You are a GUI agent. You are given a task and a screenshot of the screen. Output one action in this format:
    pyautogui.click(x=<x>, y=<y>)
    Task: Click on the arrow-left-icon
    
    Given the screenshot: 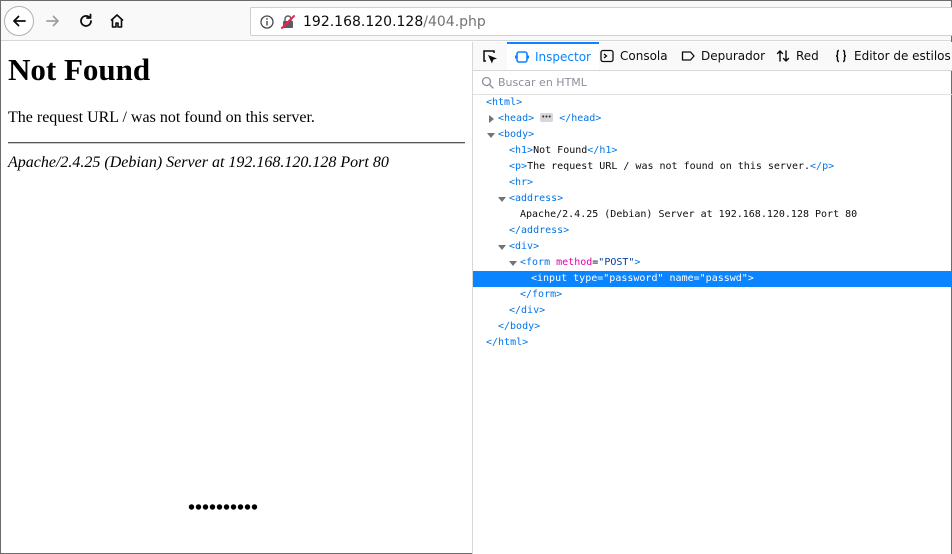 What is the action you would take?
    pyautogui.click(x=19, y=21)
    